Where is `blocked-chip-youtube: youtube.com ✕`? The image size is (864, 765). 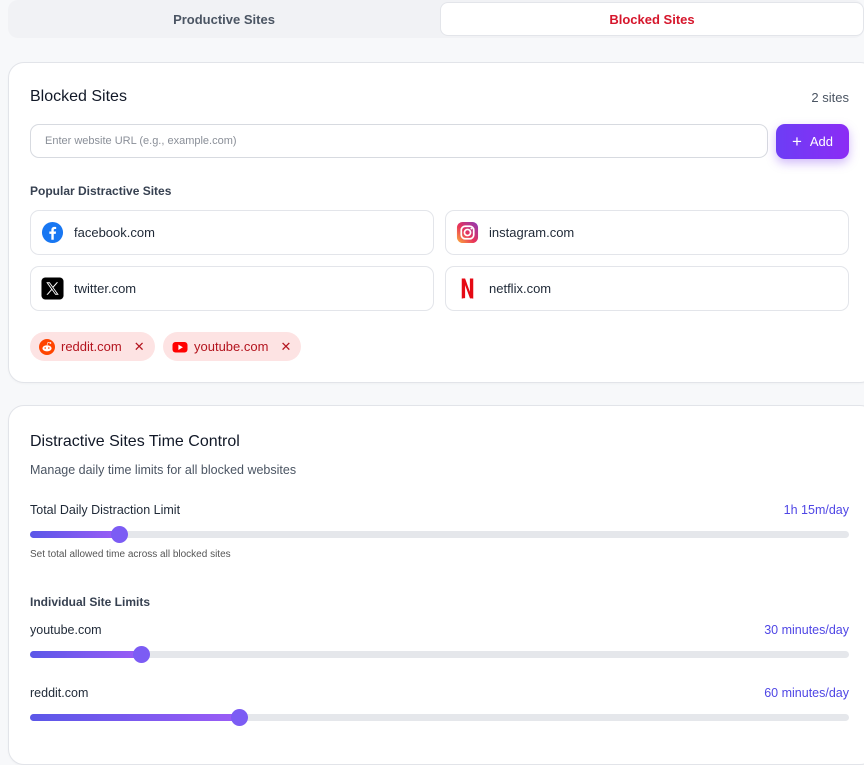 blocked-chip-youtube: youtube.com ✕ is located at coordinates (232, 346).